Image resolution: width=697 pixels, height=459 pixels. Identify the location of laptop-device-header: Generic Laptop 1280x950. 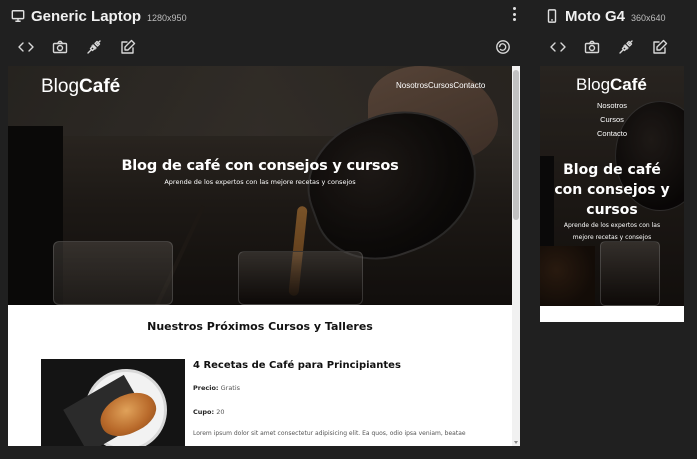
(99, 16).